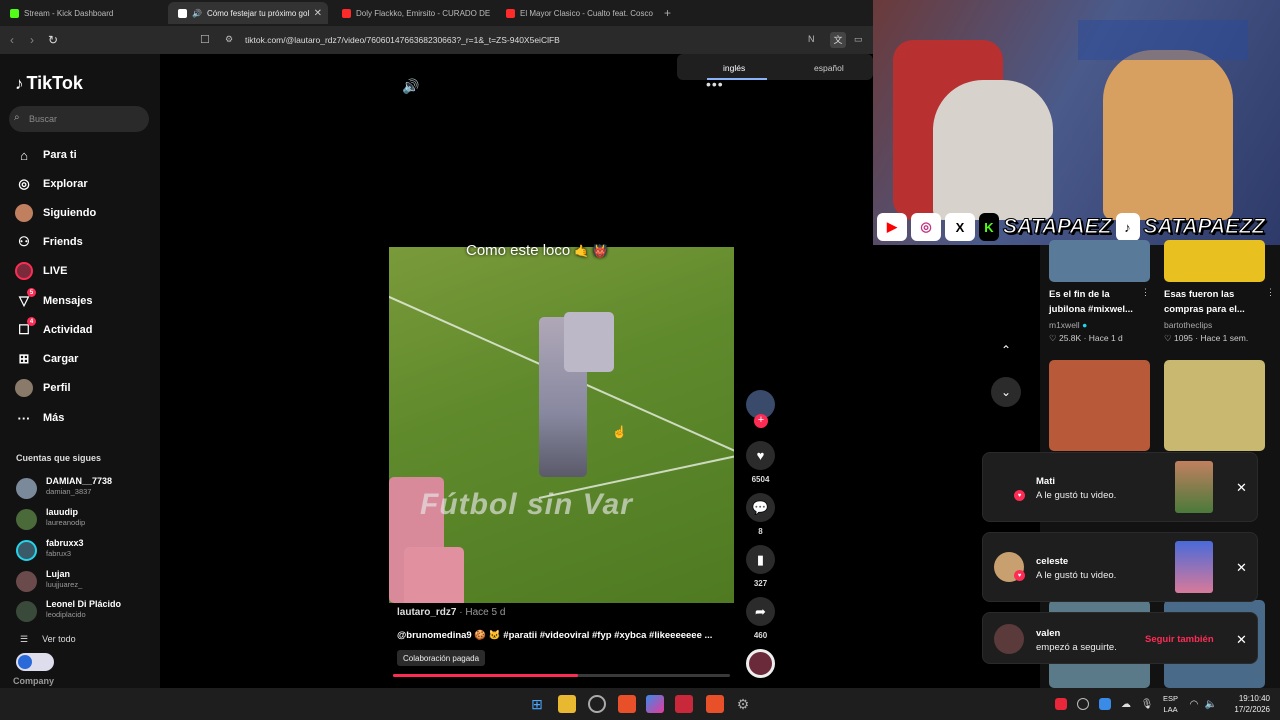  Describe the element at coordinates (55, 213) in the screenshot. I see `nav-siguiendo: Siguiendo` at that location.